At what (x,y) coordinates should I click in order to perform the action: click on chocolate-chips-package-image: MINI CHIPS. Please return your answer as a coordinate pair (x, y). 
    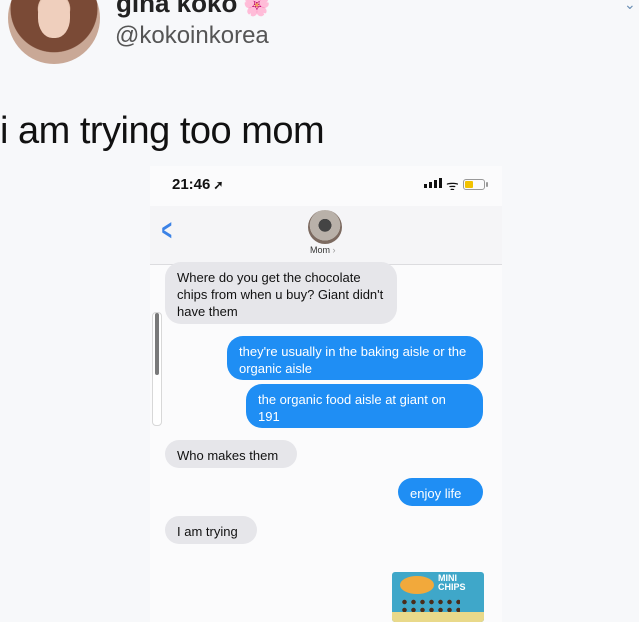
    Looking at the image, I should click on (438, 597).